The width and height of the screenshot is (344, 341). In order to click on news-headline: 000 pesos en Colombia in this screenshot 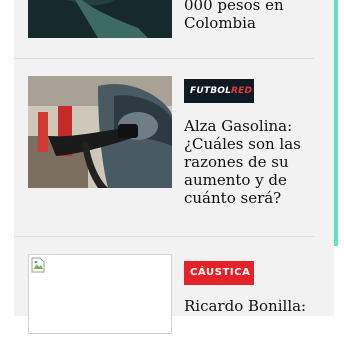, I will do `click(249, 16)`.